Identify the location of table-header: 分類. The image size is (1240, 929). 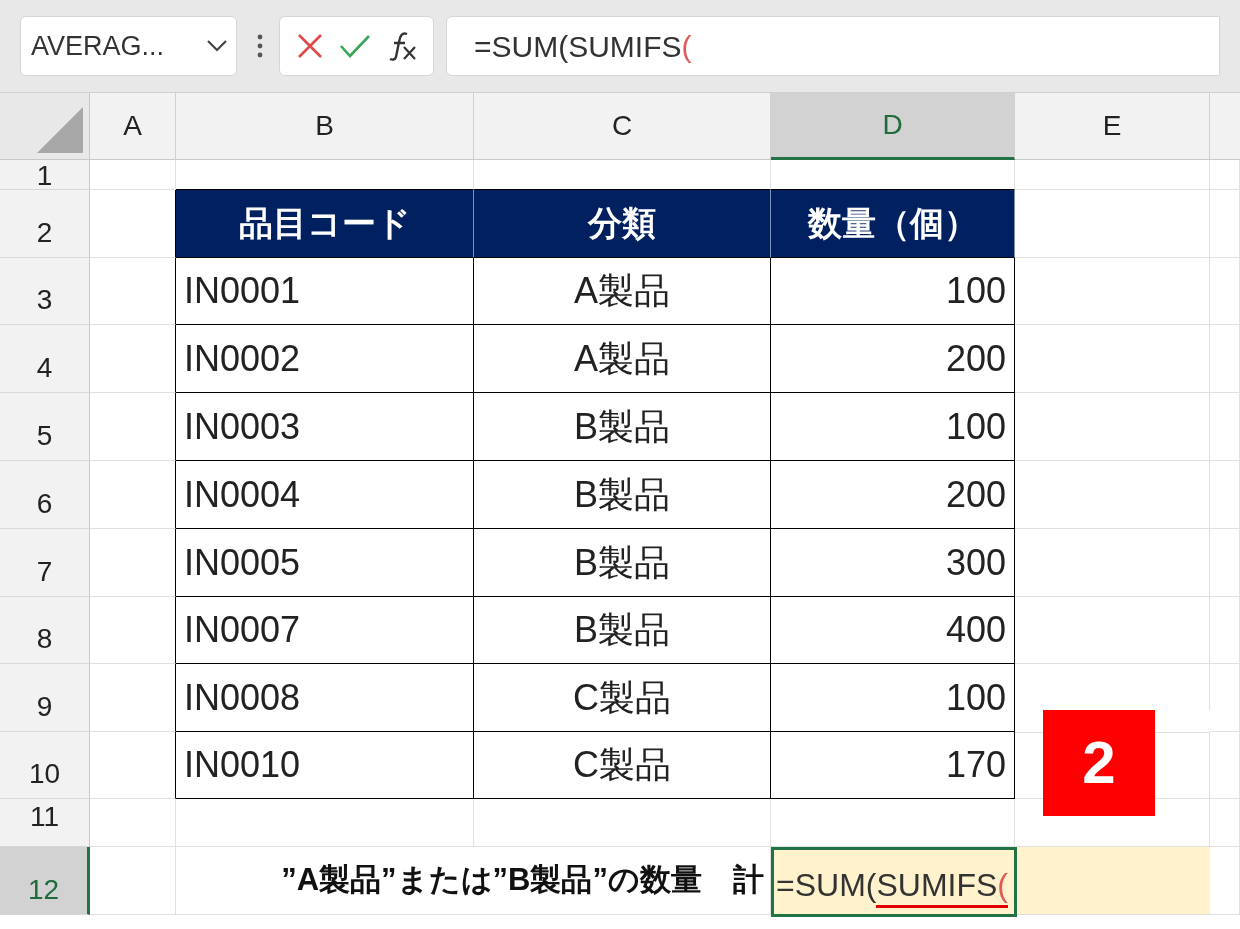
(622, 224).